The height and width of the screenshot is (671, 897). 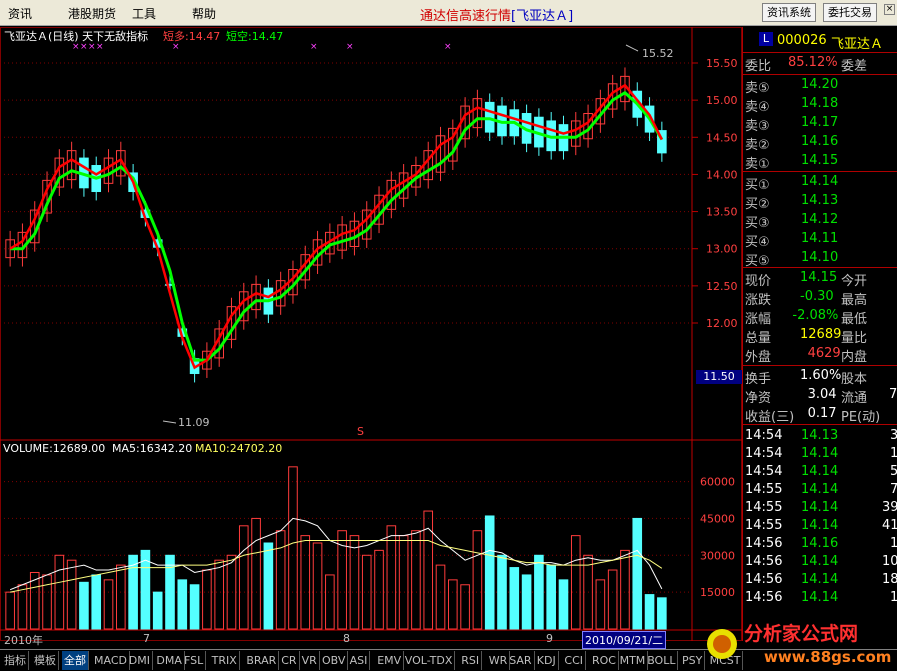 What do you see at coordinates (204, 13) in the screenshot?
I see `menu-help: 帮助` at bounding box center [204, 13].